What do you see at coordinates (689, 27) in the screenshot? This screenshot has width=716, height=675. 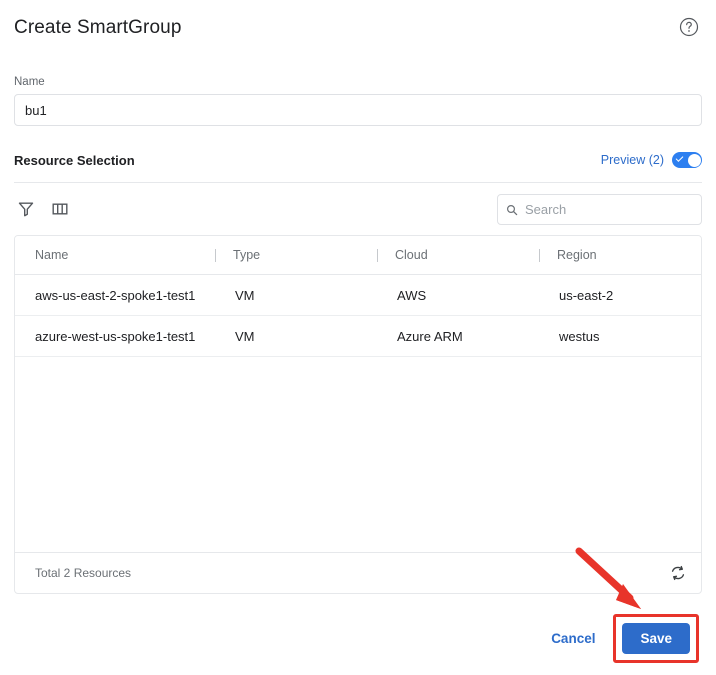 I see `help-circle-icon` at bounding box center [689, 27].